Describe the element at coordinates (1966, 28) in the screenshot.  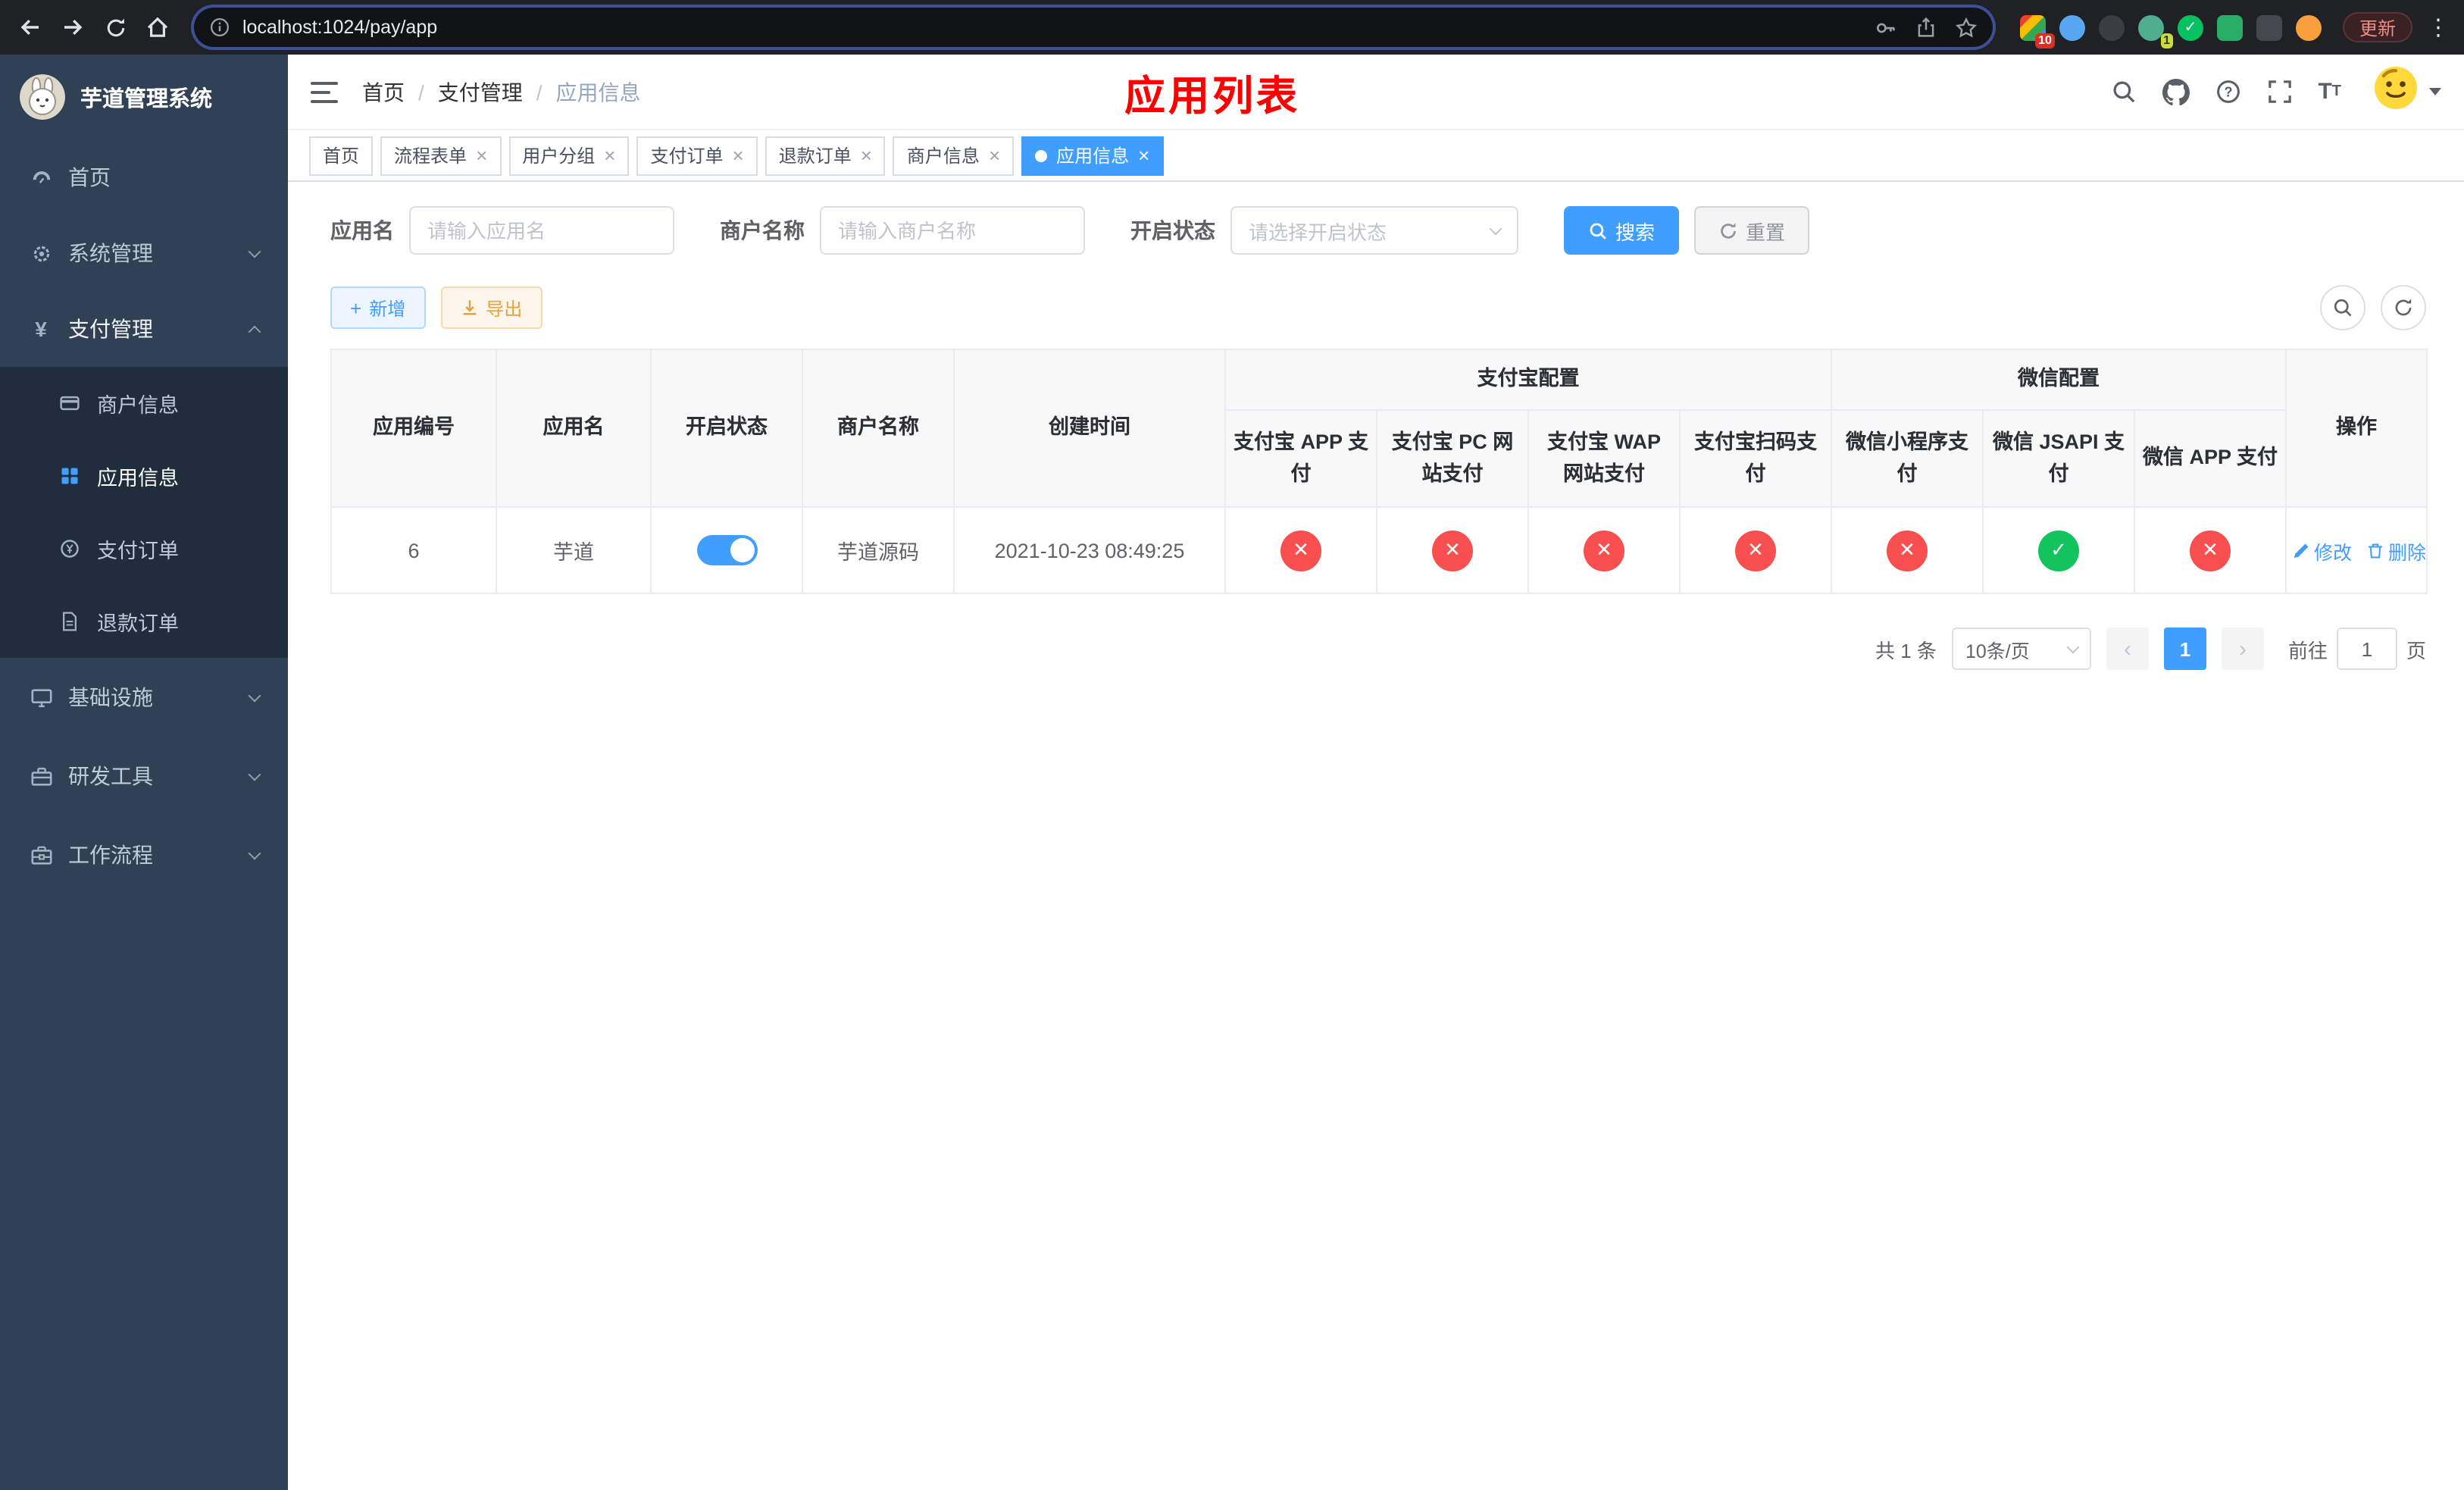
I see `bookmark-star-icon` at that location.